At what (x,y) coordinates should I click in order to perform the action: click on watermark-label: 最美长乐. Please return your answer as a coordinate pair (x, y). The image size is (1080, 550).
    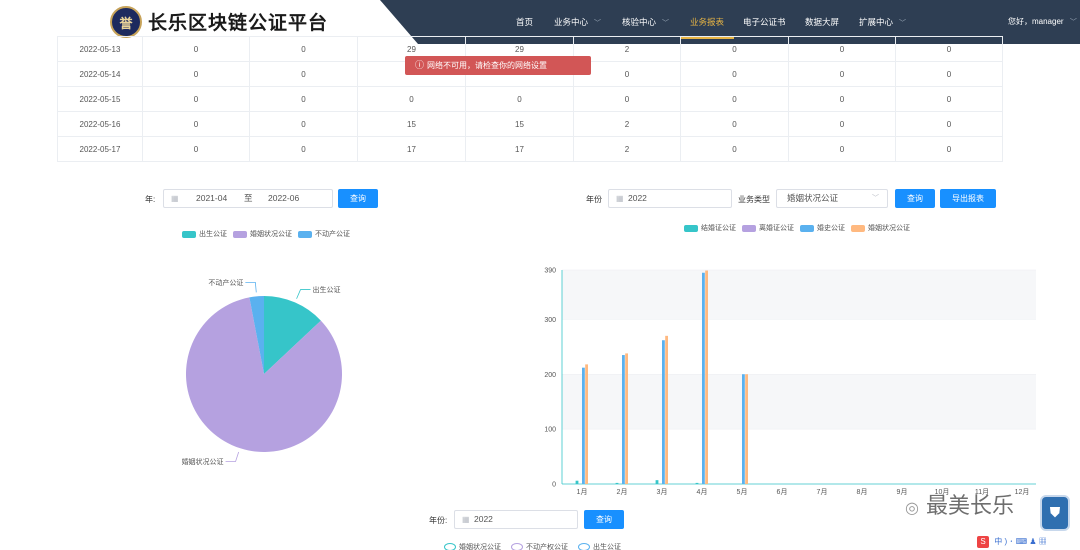
    Looking at the image, I should click on (969, 506).